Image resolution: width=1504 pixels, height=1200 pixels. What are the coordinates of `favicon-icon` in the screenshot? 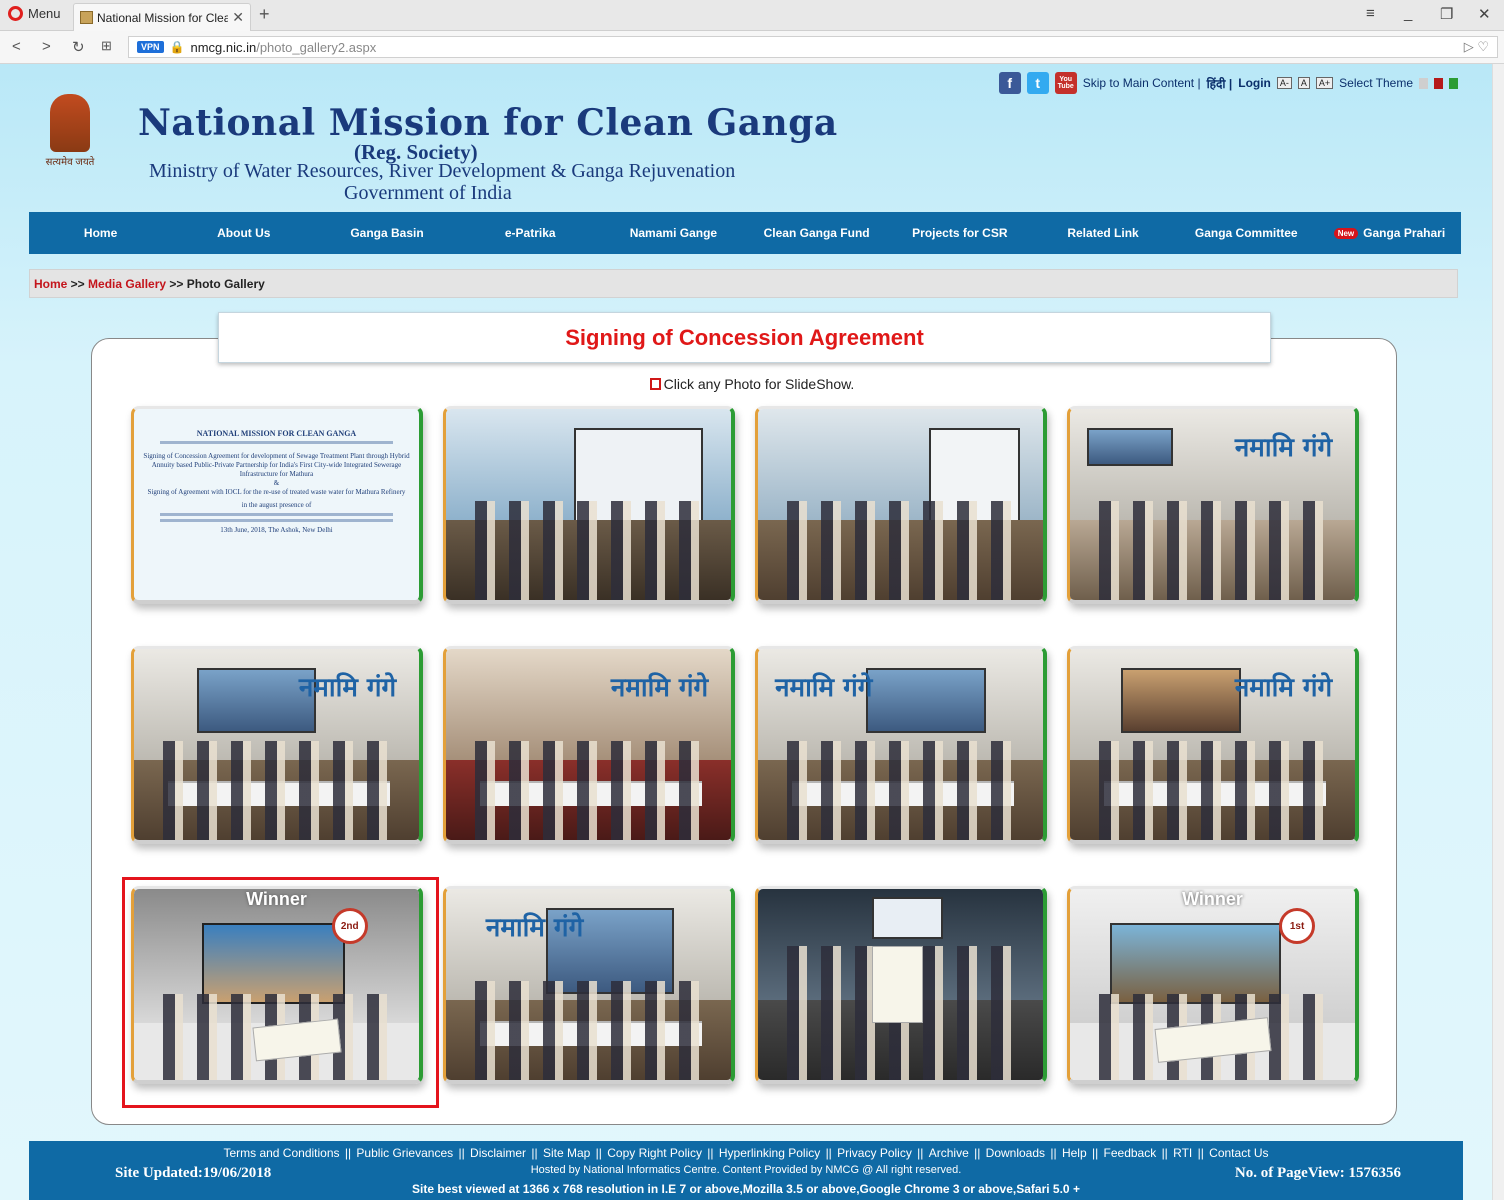 It's located at (86, 17).